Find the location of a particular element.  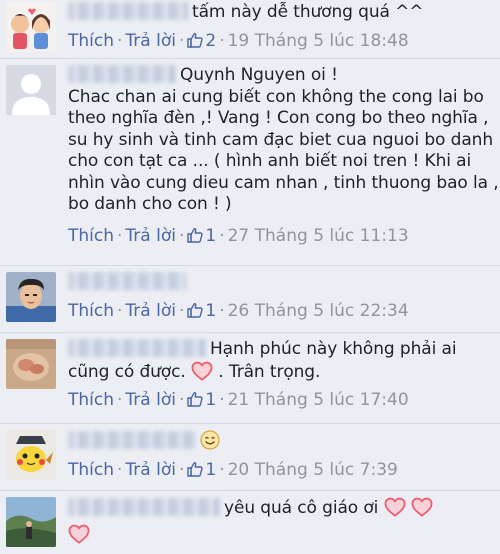

comment-6: yêu quá cô giáo ơi is located at coordinates (250, 522).